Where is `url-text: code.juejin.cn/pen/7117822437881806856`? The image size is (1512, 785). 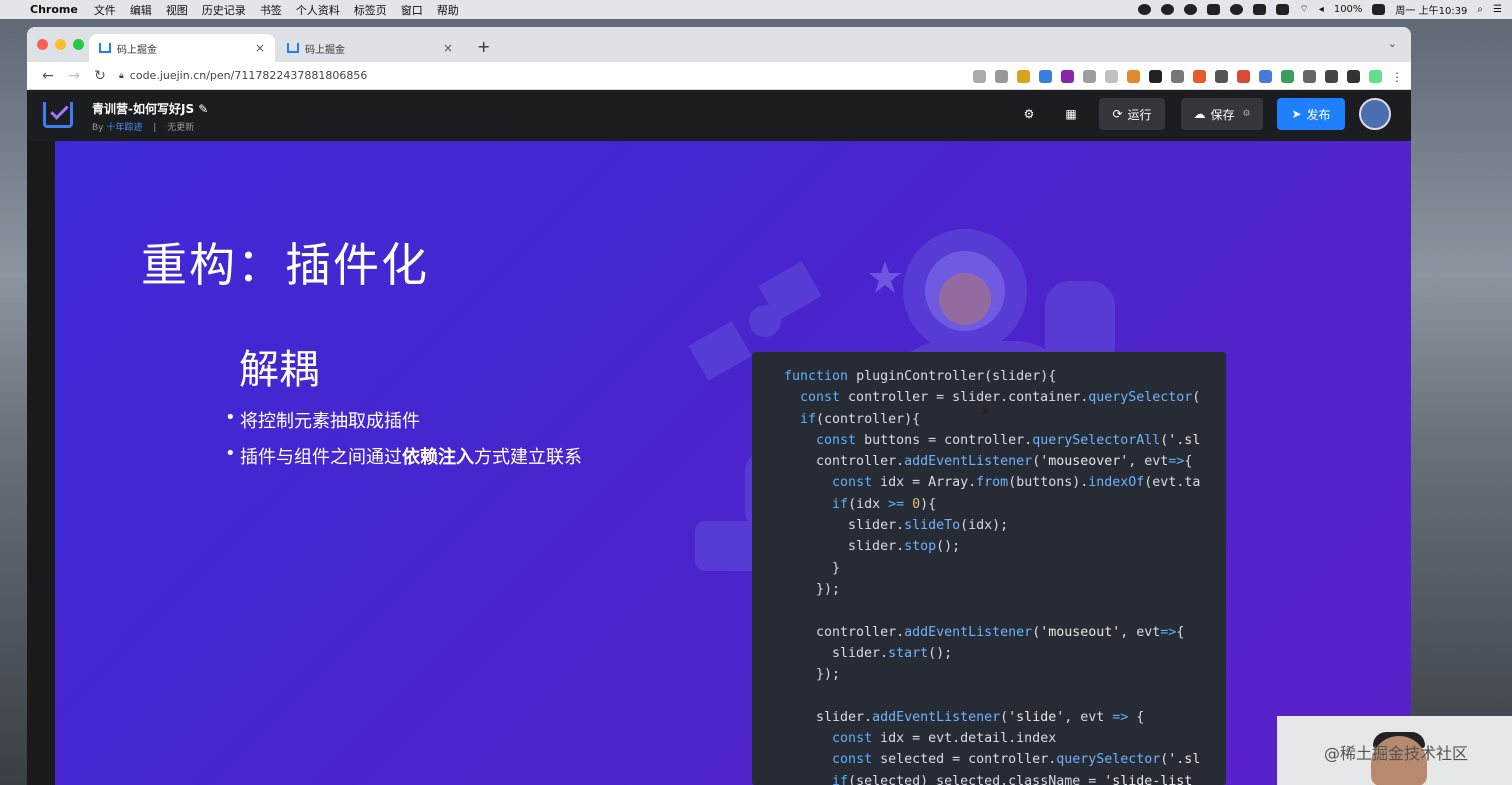
url-text: code.juejin.cn/pen/7117822437881806856 is located at coordinates (248, 75).